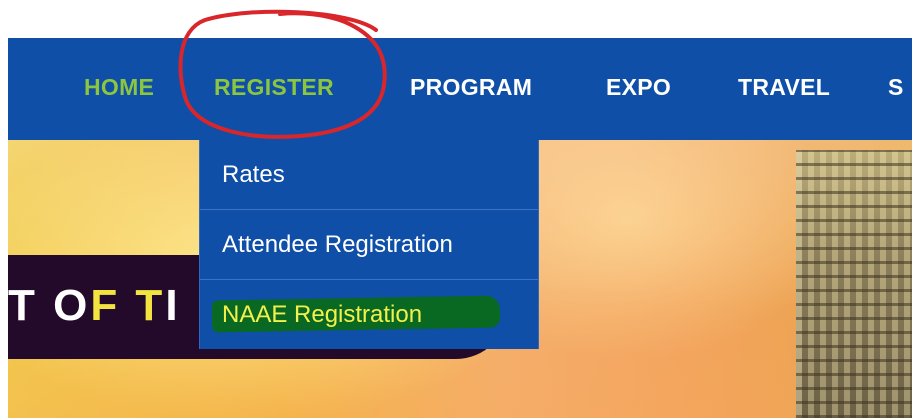  Describe the element at coordinates (49, 305) in the screenshot. I see `banner-title-white: T O` at that location.